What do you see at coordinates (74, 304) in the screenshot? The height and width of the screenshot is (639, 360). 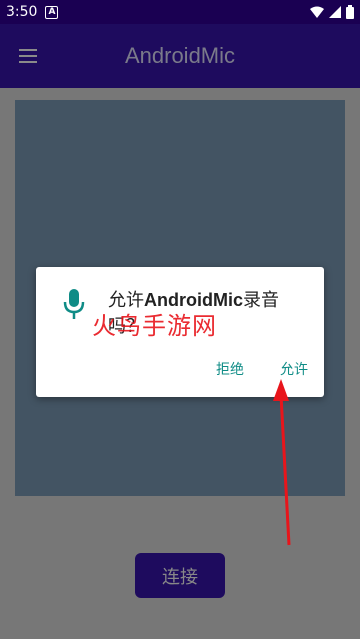 I see `microphone-icon` at bounding box center [74, 304].